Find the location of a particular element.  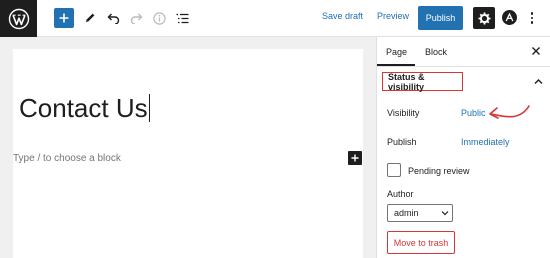

close-icon is located at coordinates (536, 51).